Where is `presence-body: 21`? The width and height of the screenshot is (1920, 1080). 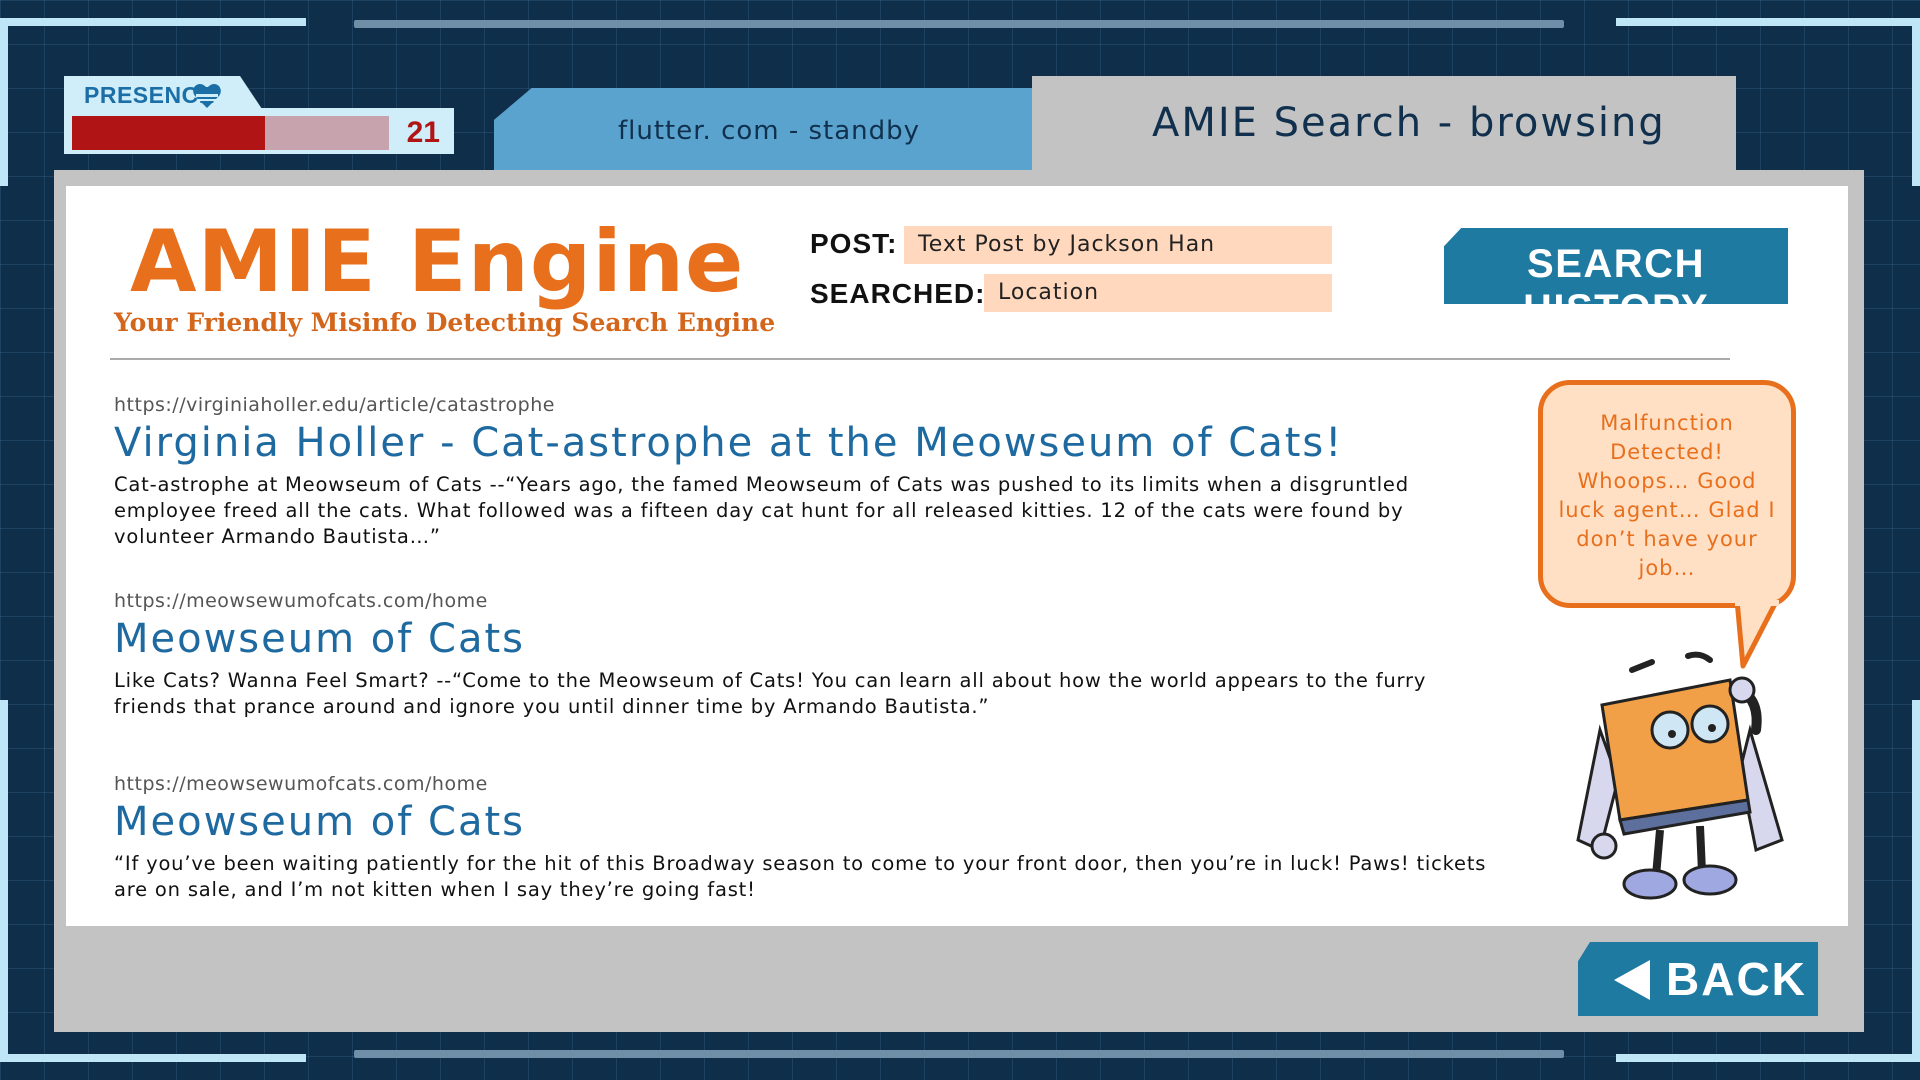
presence-body: 21 is located at coordinates (259, 131).